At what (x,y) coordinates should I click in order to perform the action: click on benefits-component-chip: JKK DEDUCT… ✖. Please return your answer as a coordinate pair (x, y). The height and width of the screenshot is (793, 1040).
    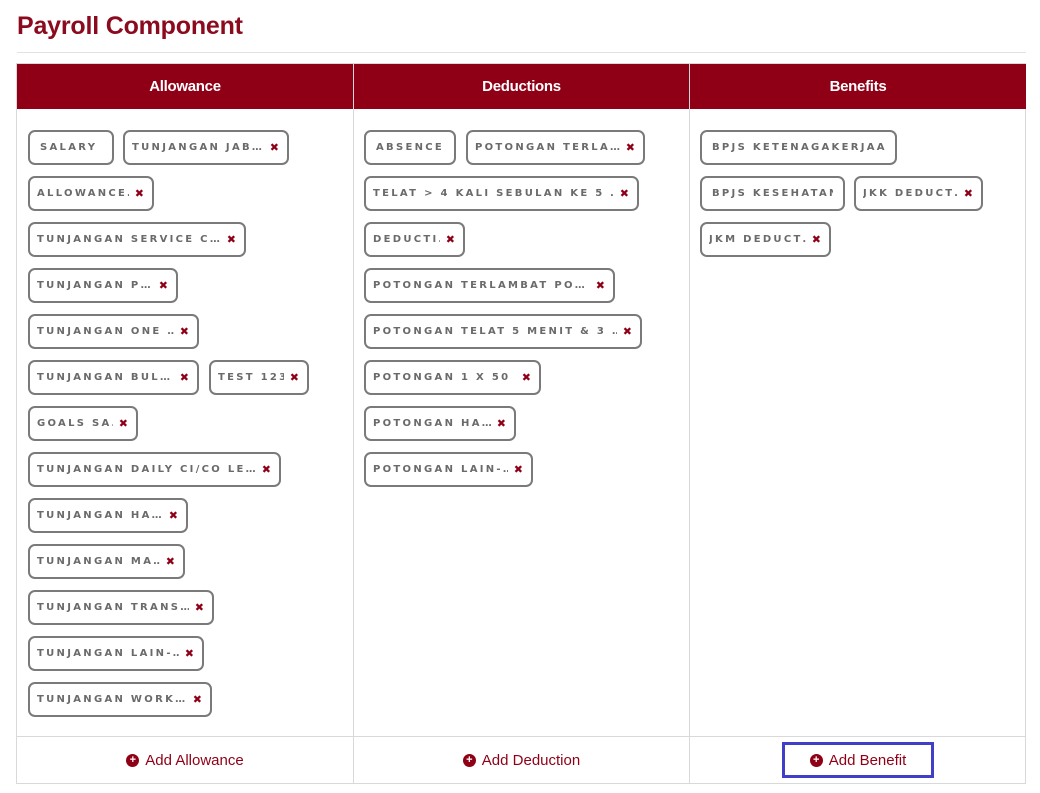
    Looking at the image, I should click on (918, 193).